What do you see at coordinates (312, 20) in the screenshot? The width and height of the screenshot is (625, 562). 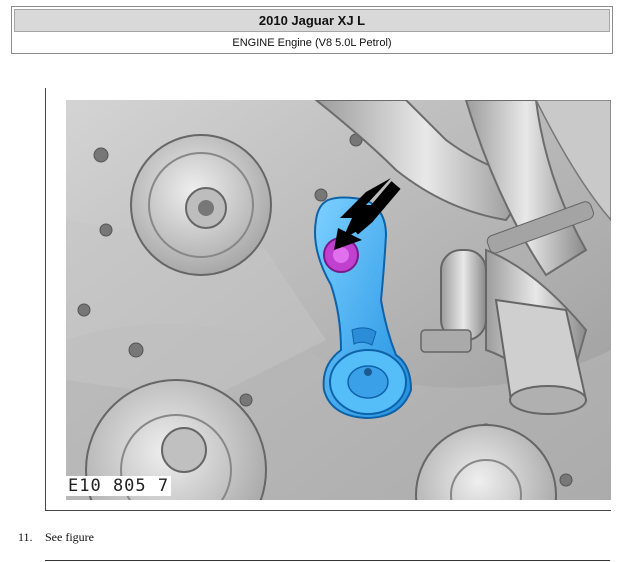 I see `vehicle-title: 2010 Jaguar XJ L` at bounding box center [312, 20].